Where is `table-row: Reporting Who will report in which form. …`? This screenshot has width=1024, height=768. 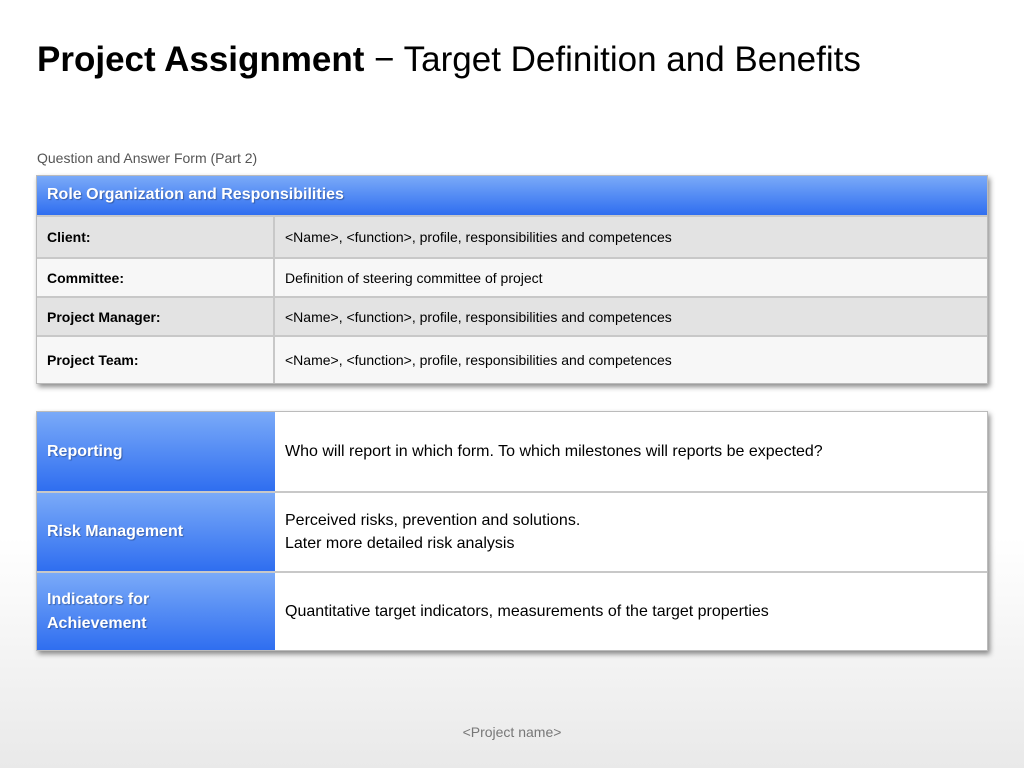
table-row: Reporting Who will report in which form. … is located at coordinates (512, 451).